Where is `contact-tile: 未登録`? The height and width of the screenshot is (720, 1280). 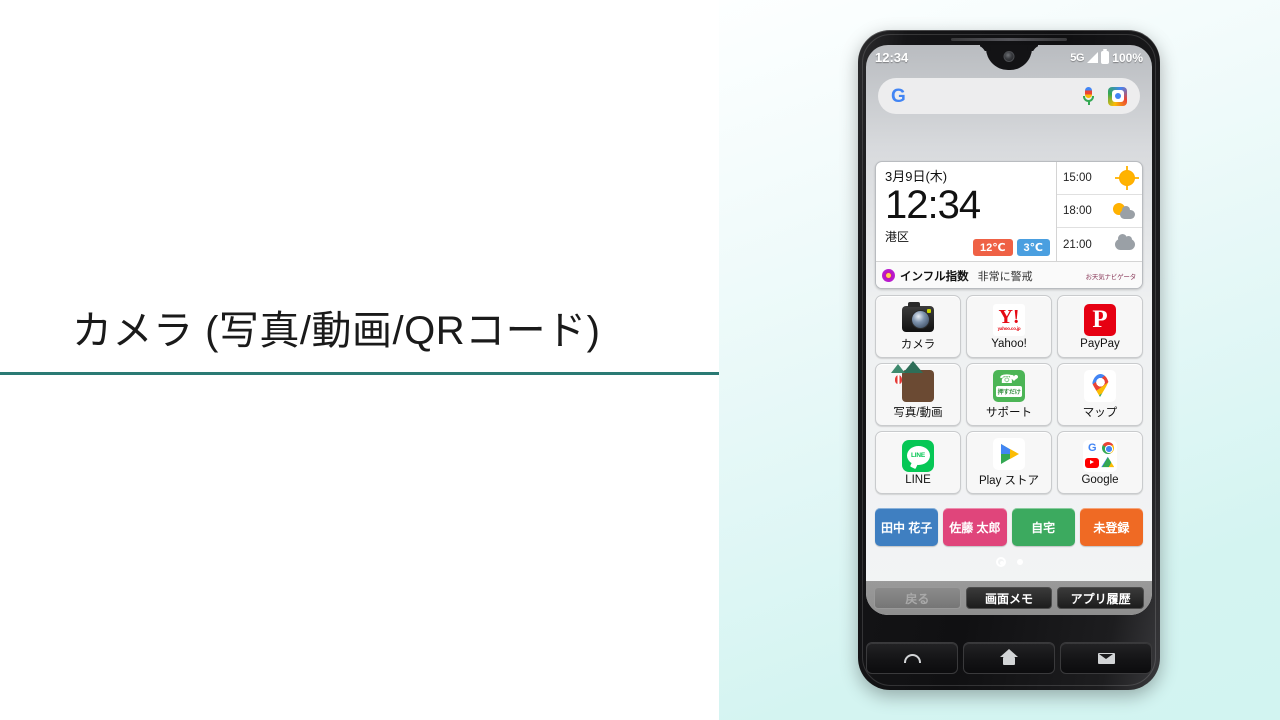 contact-tile: 未登録 is located at coordinates (1111, 527).